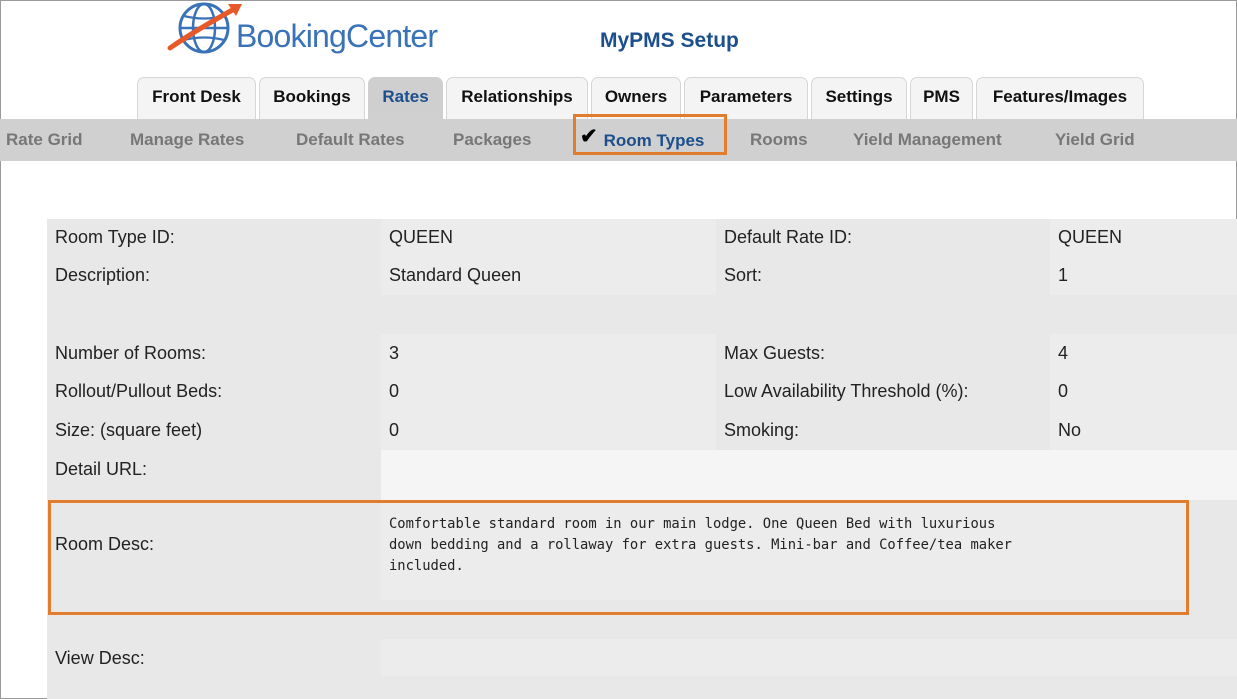 This screenshot has width=1237, height=699. Describe the element at coordinates (1063, 353) in the screenshot. I see `max-guests-value: 4` at that location.